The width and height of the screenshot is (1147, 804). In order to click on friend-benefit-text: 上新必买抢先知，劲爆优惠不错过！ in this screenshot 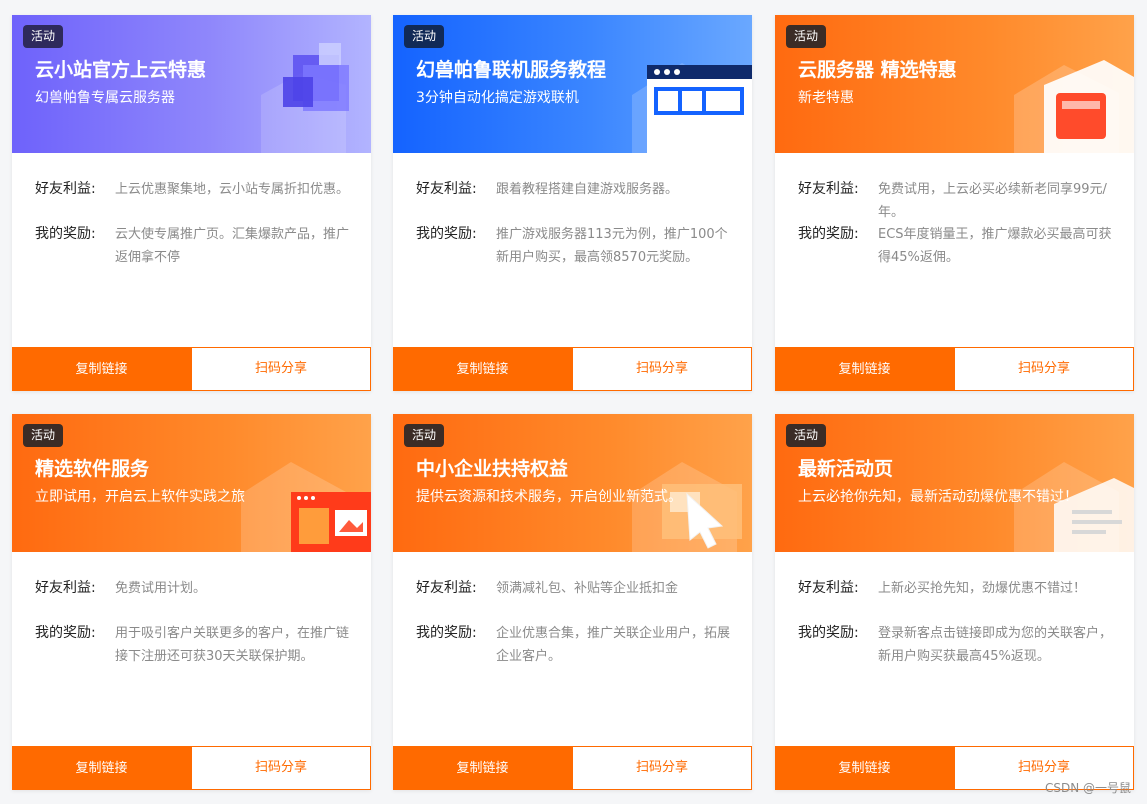, I will do `click(982, 588)`.